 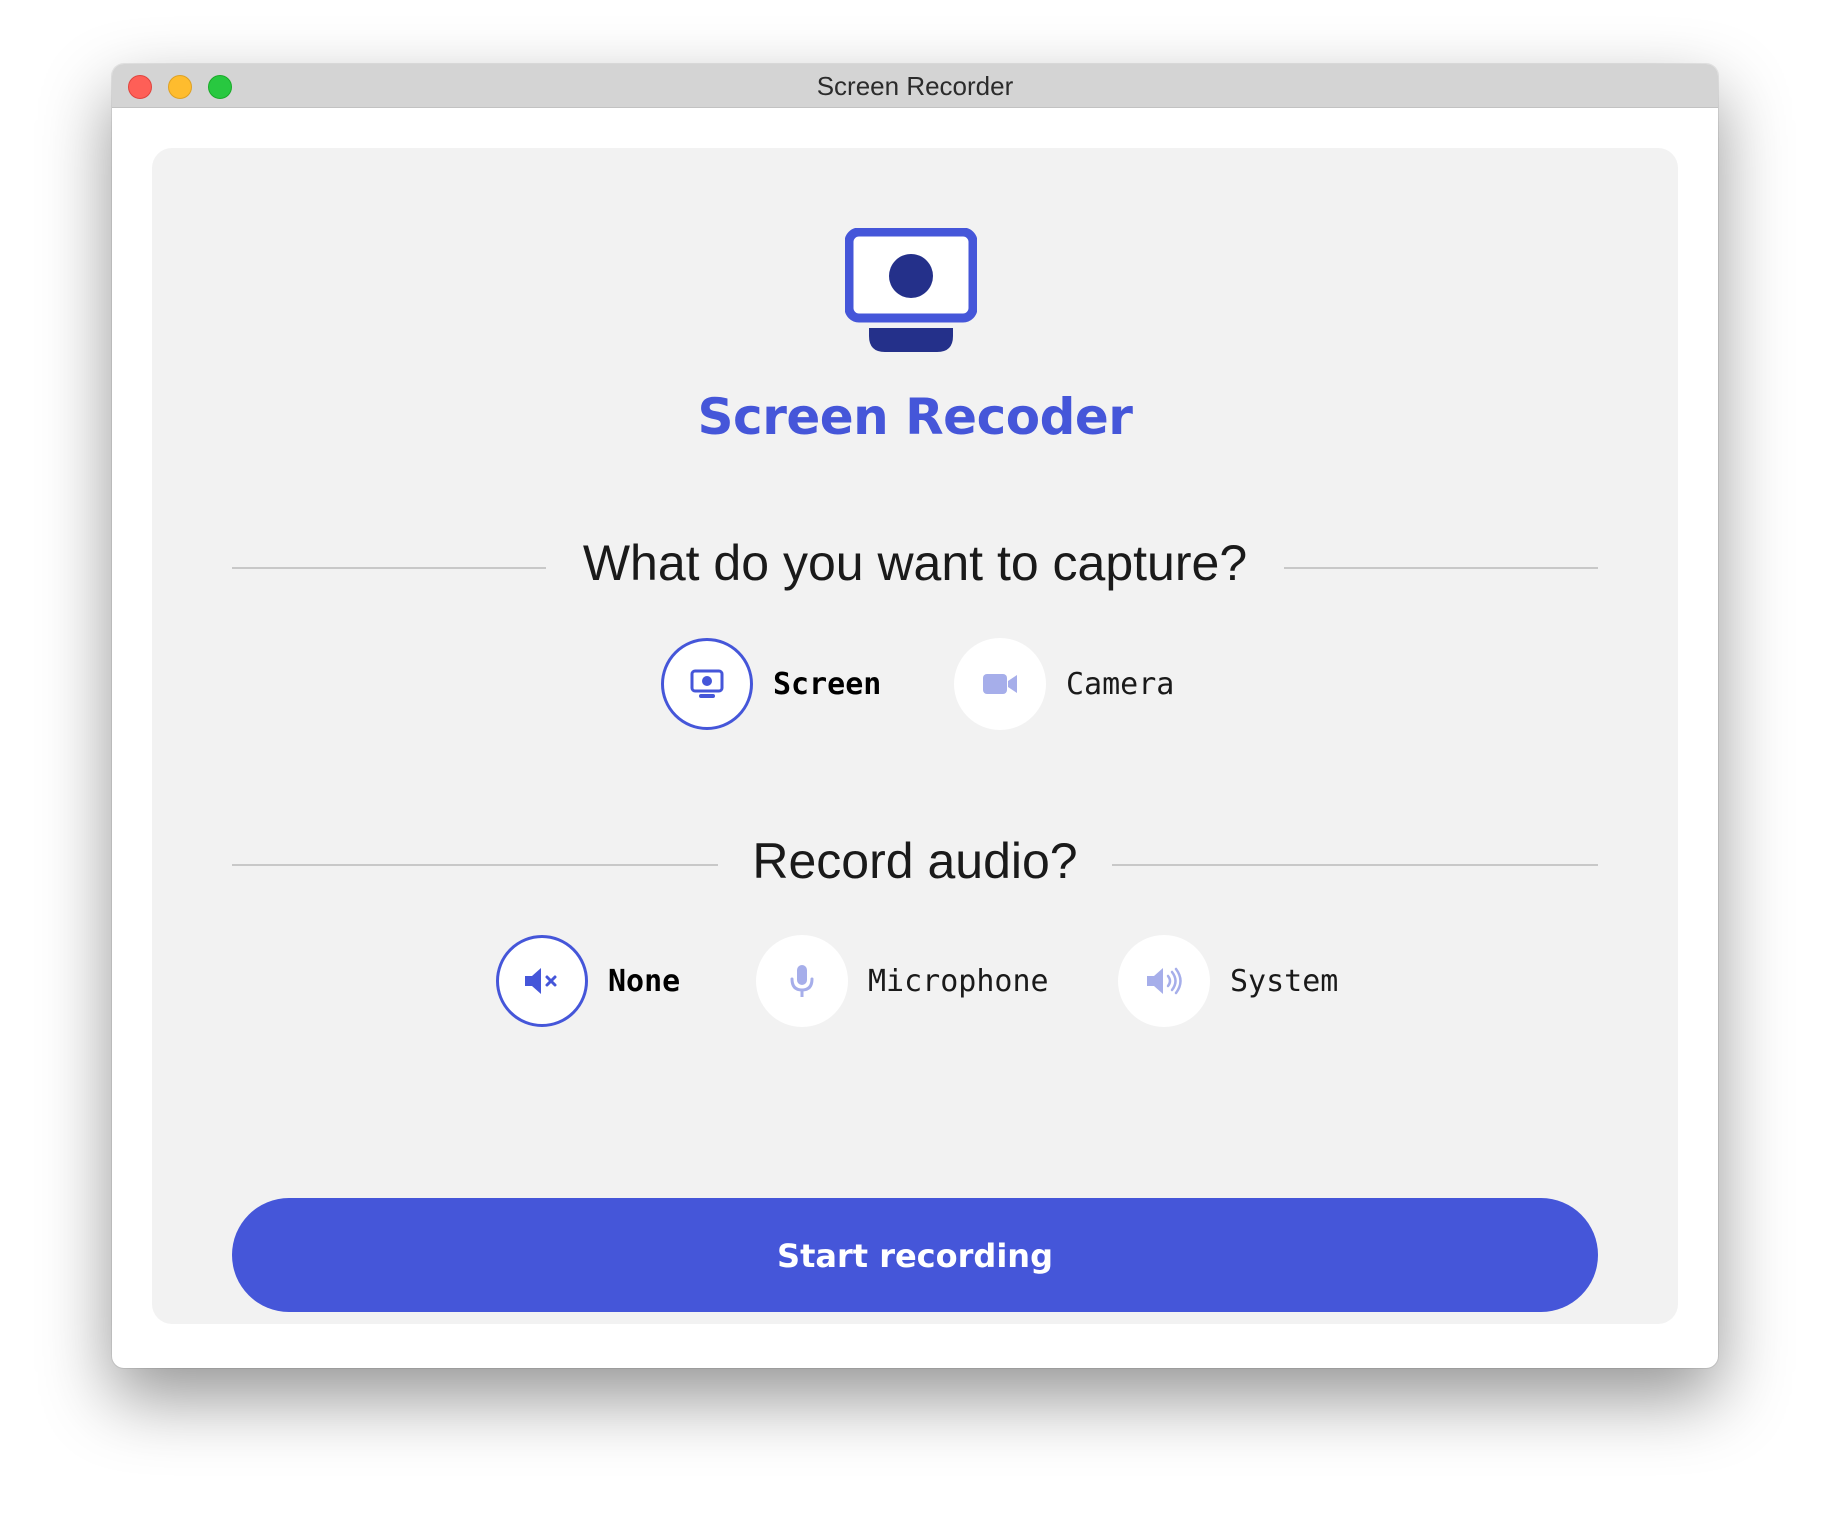 I want to click on monitor-icon, so click(x=707, y=683).